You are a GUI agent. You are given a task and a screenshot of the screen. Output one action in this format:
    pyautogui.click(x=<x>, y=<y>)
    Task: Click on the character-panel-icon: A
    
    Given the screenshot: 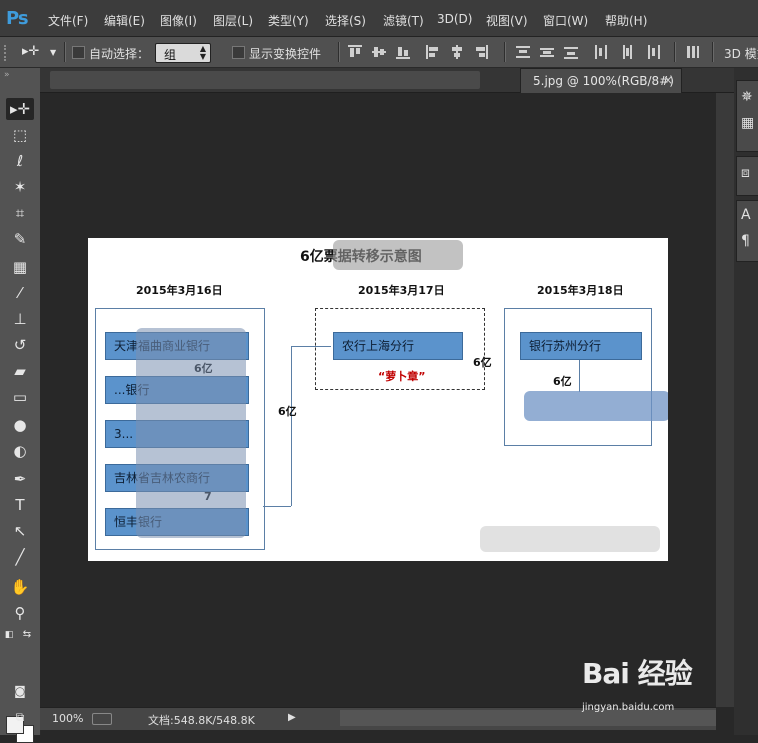 What is the action you would take?
    pyautogui.click(x=746, y=215)
    